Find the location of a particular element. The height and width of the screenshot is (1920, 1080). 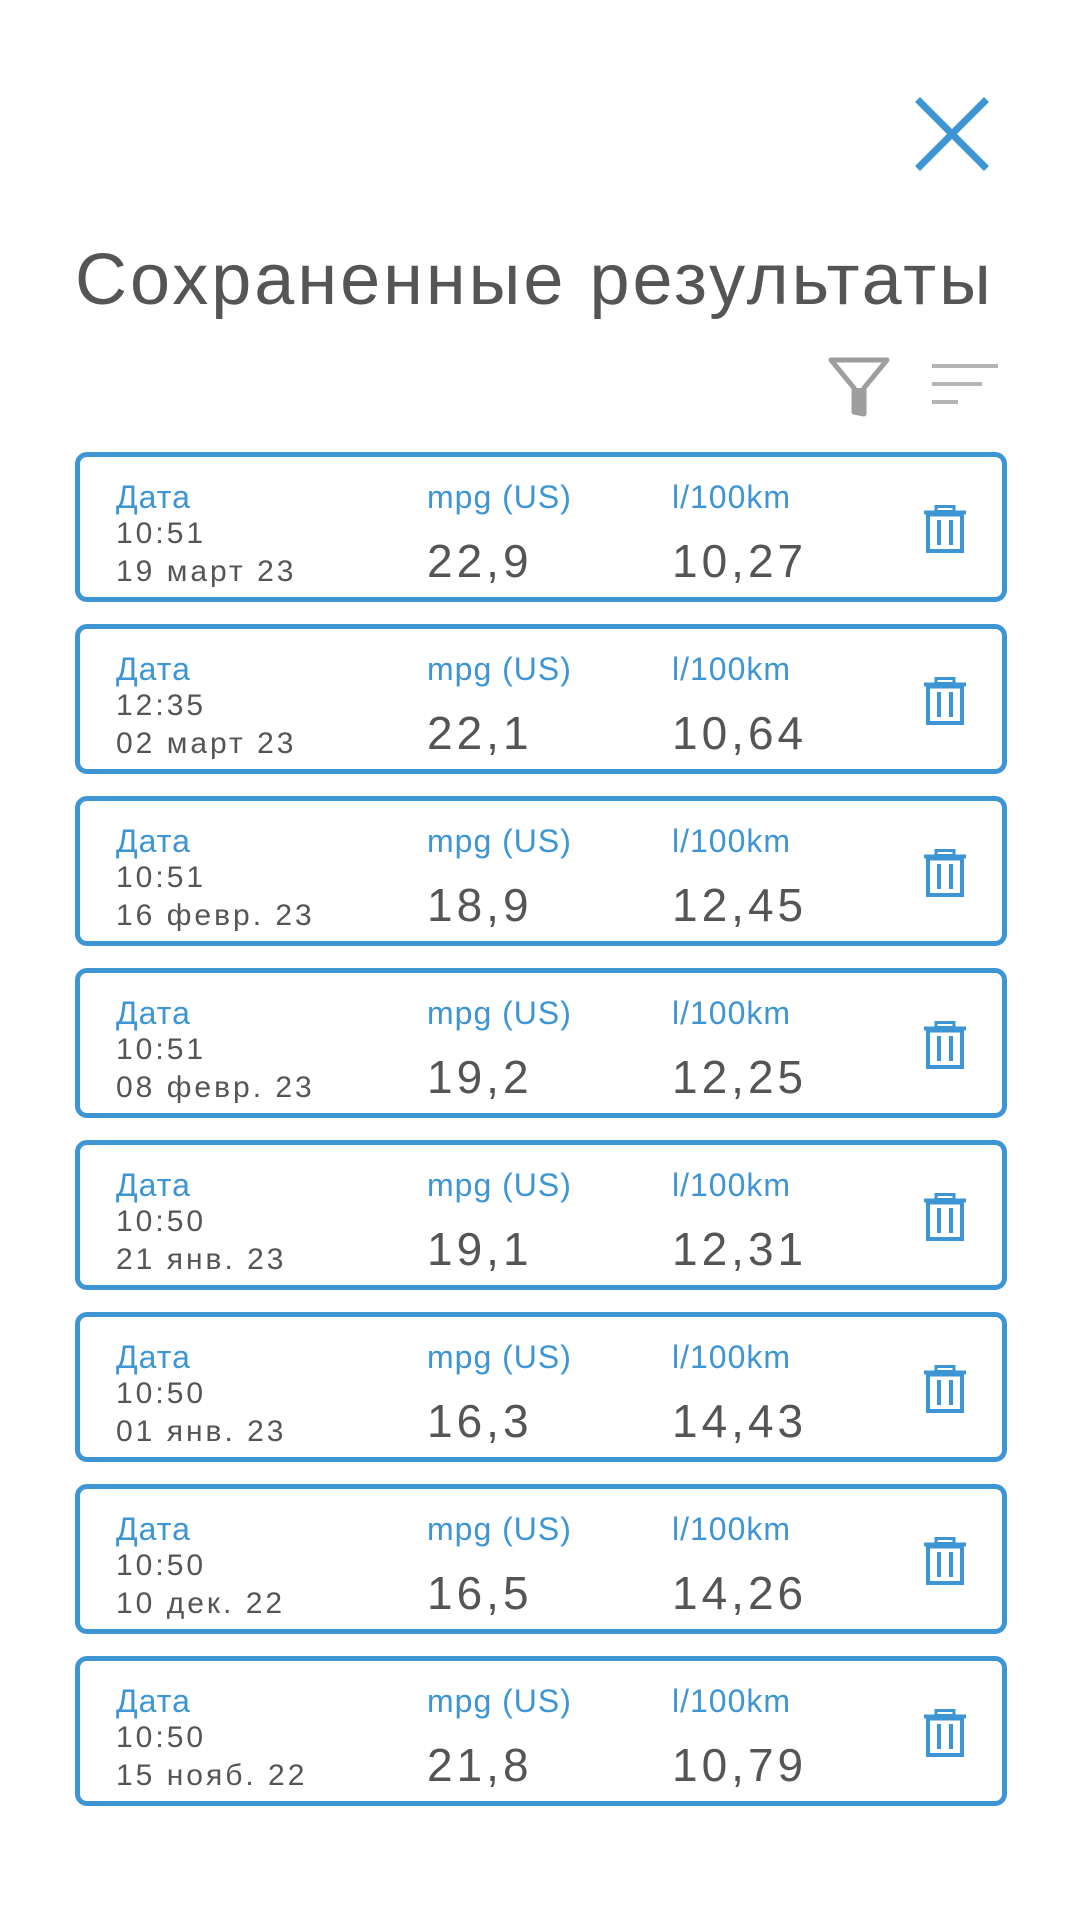

l100km-value: 10,27 is located at coordinates (740, 561).